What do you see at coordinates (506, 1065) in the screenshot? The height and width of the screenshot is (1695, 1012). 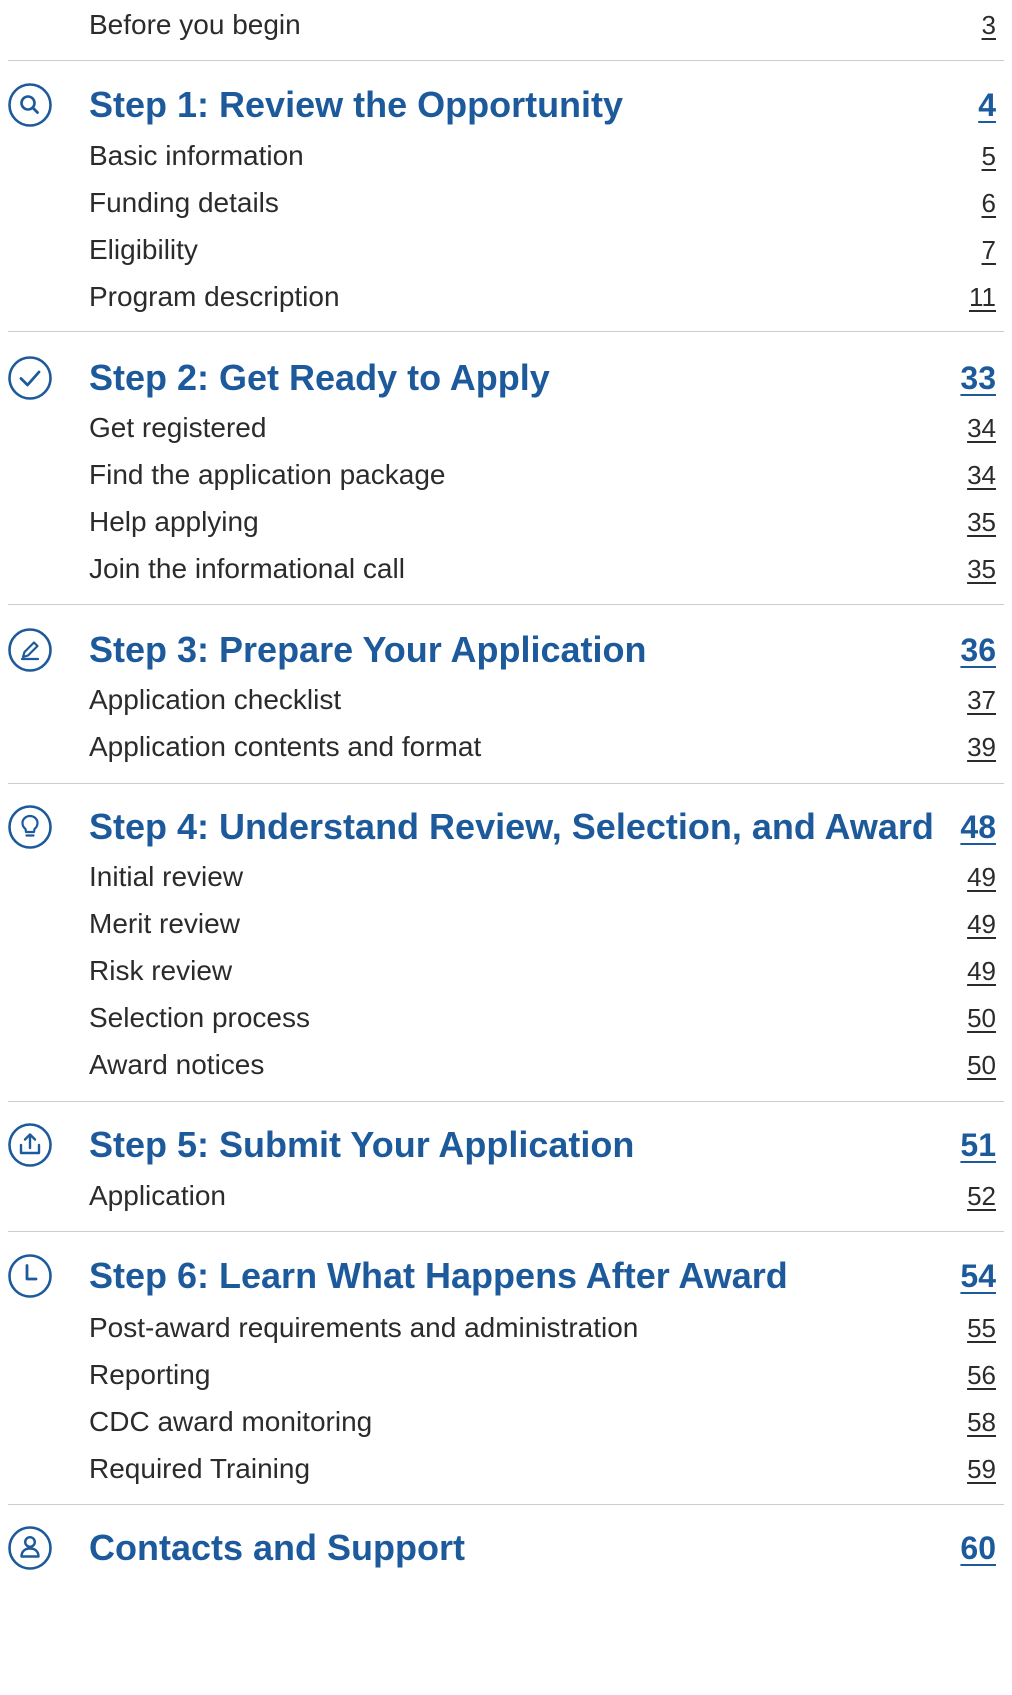 I see `toc-entry: Award notices 50` at bounding box center [506, 1065].